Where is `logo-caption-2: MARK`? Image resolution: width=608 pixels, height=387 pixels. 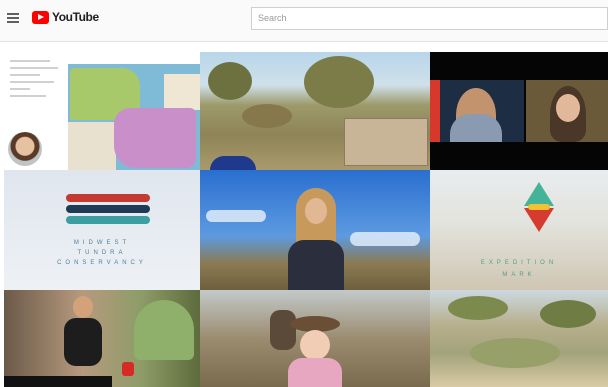 logo-caption-2: MARK is located at coordinates (519, 275).